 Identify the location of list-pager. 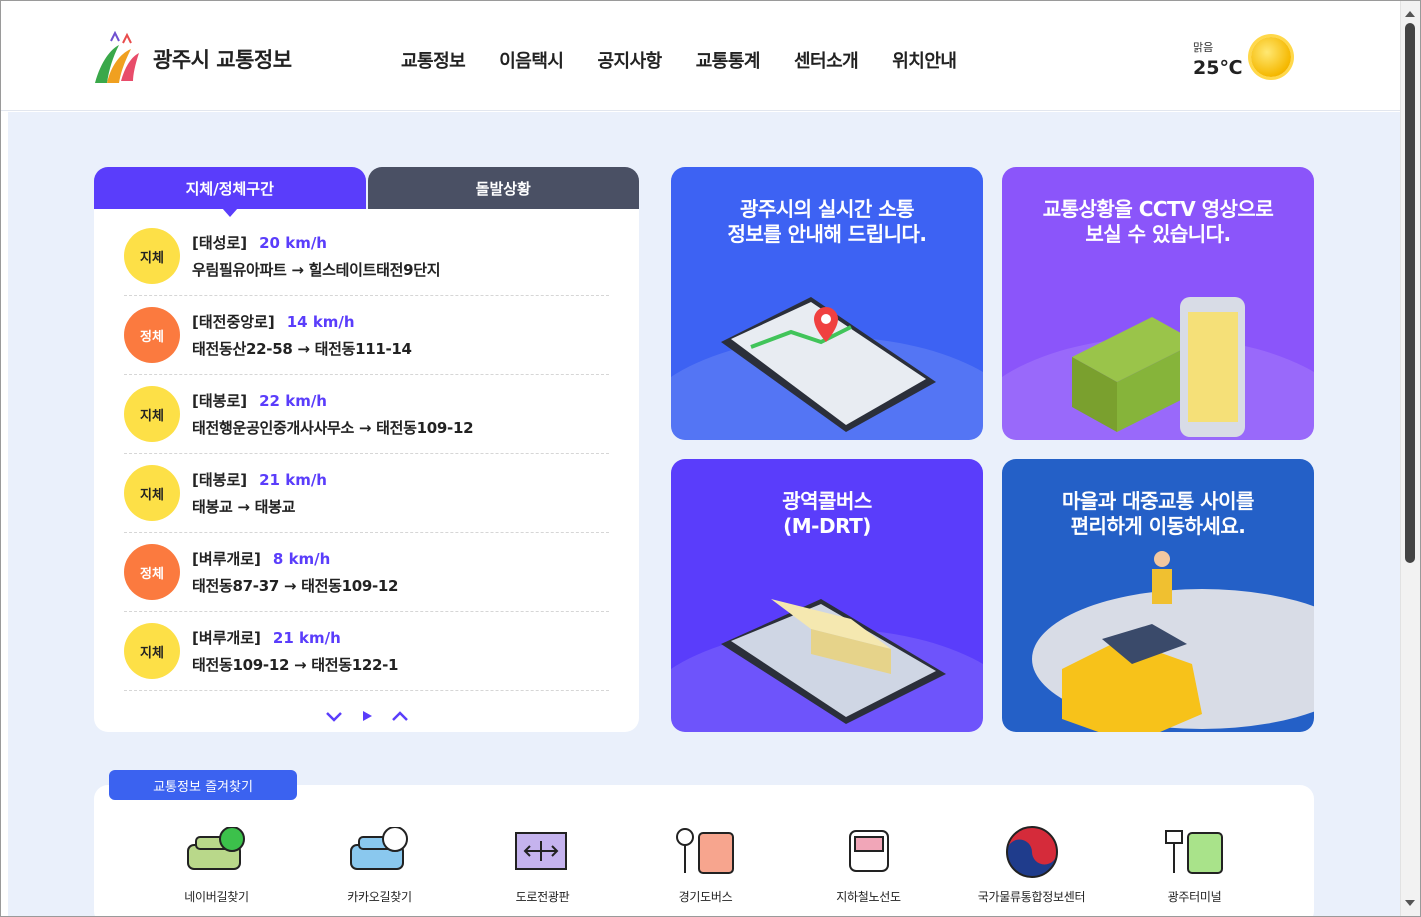
(366, 716).